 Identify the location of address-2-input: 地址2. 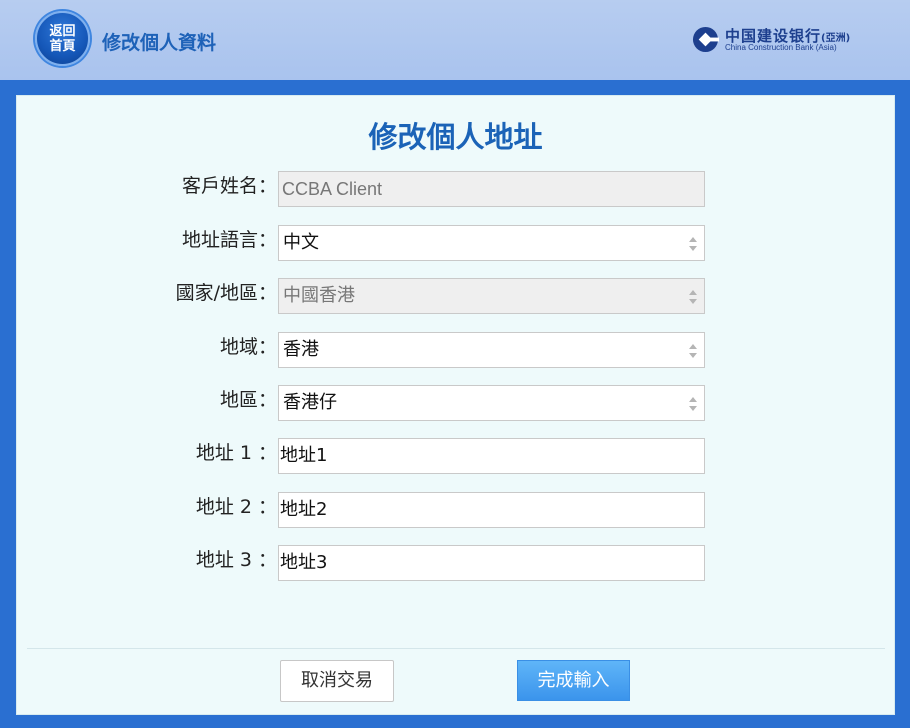
(491, 510).